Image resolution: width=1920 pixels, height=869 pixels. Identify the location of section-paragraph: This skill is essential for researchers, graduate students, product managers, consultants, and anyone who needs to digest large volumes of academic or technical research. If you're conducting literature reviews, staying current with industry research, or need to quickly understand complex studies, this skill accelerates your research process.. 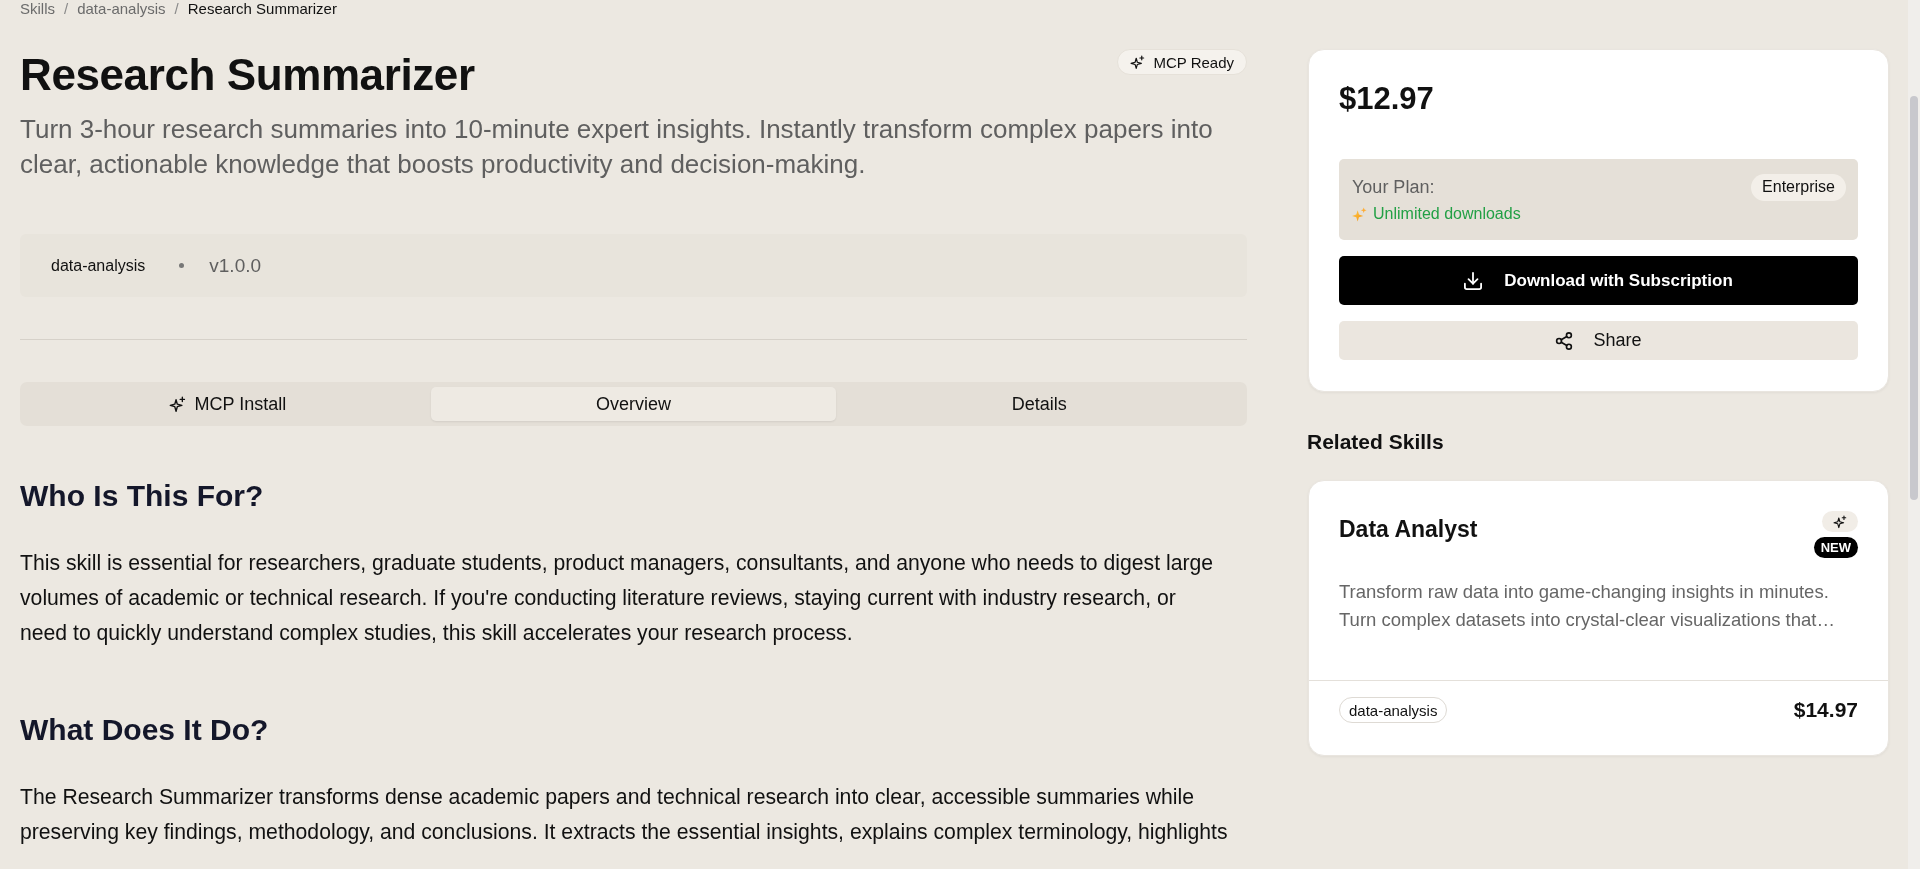
(617, 598).